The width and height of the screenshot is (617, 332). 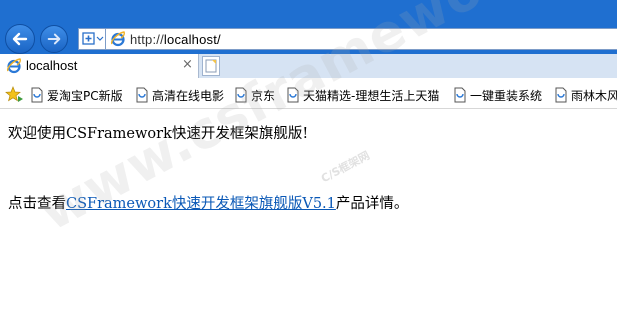 I want to click on favorite-item: 一键重装系统, so click(x=497, y=95).